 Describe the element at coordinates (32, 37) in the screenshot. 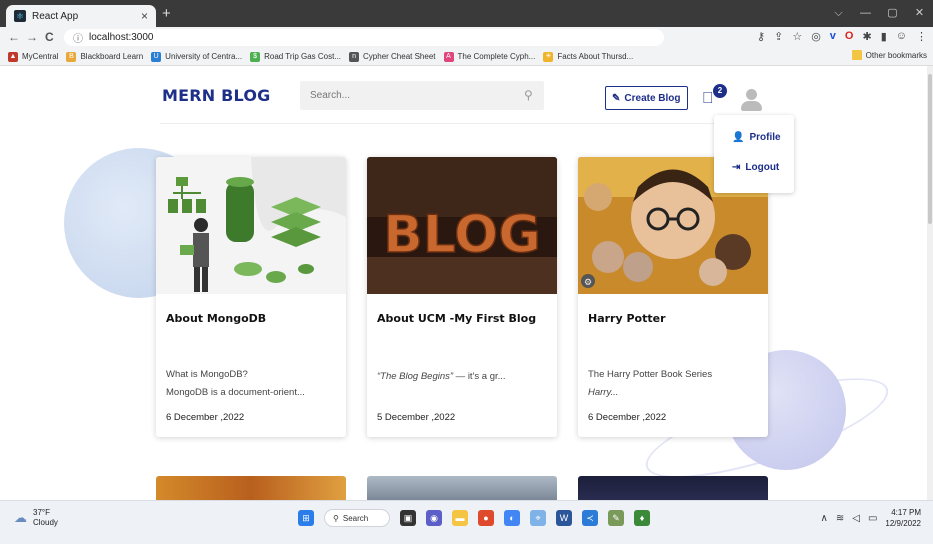

I see `forward-arrow-icon: →` at that location.